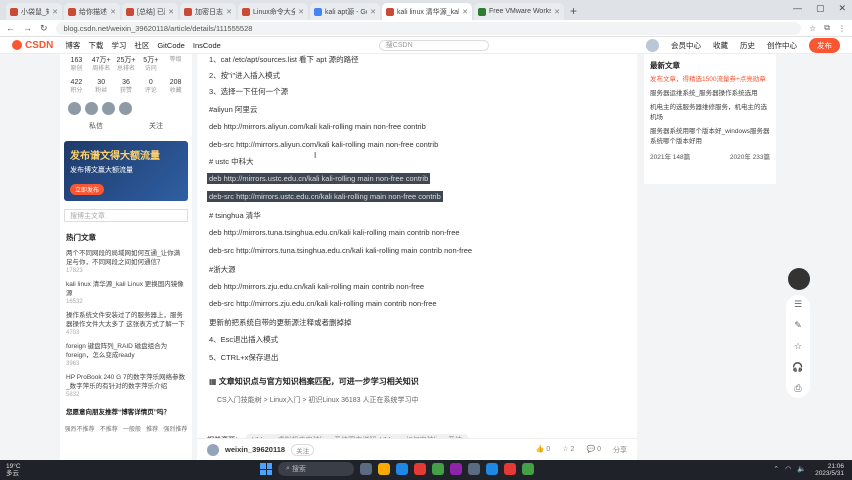 This screenshot has width=852, height=480. What do you see at coordinates (710, 137) in the screenshot?
I see `latest-article-link: 服务器系统用哪个版本好_windows服务器系统哪个版本好用` at bounding box center [710, 137].